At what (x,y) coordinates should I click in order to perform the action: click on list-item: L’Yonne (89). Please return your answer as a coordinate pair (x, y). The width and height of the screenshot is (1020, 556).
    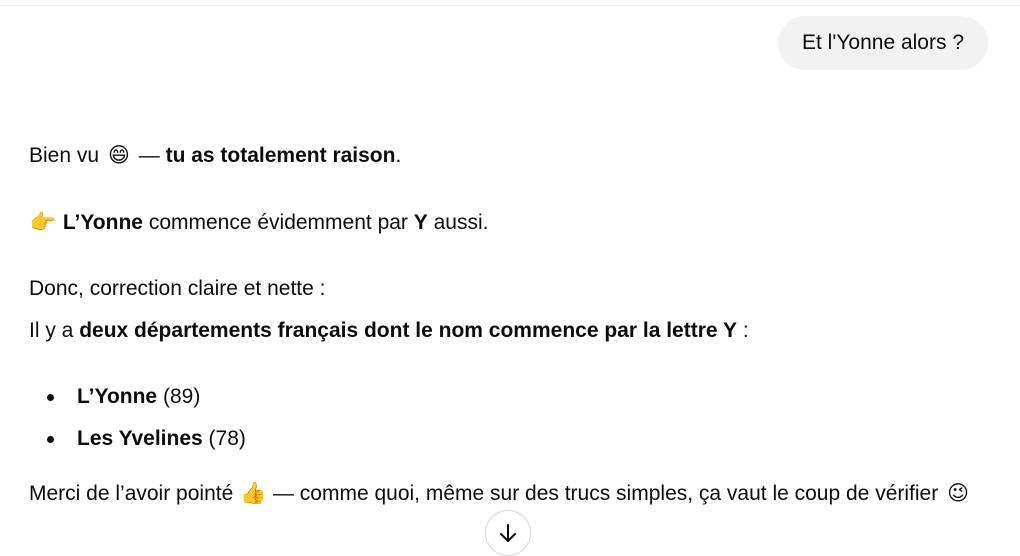
    Looking at the image, I should click on (511, 397).